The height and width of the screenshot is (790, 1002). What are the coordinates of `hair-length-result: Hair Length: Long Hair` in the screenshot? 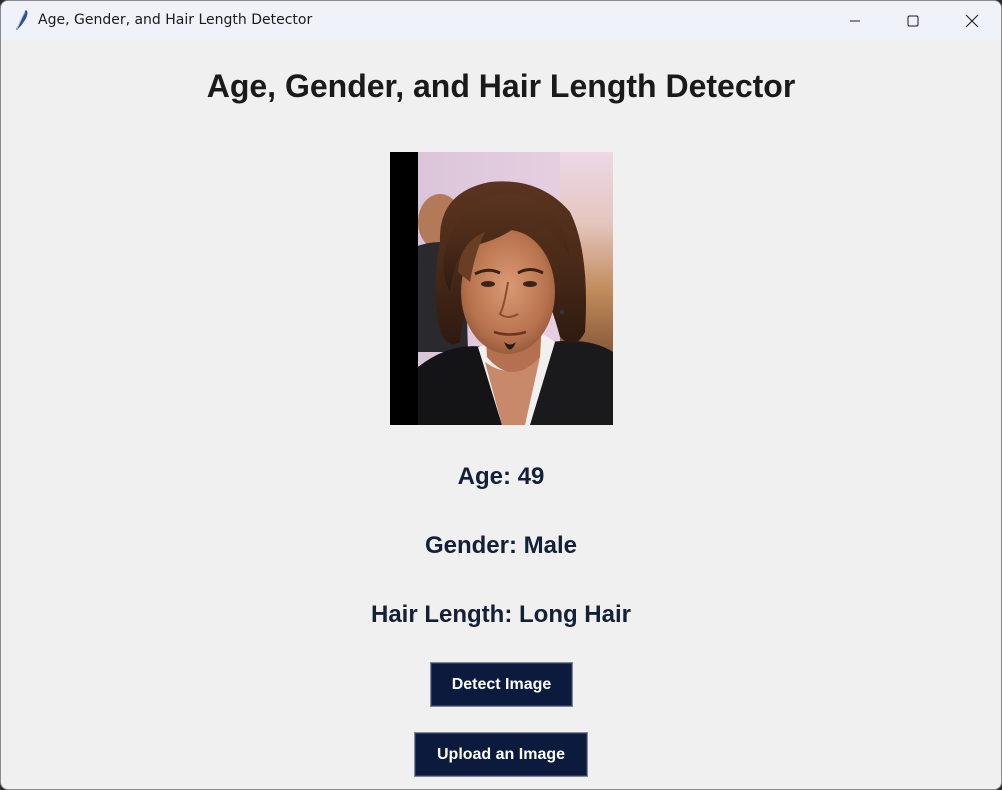 It's located at (501, 614).